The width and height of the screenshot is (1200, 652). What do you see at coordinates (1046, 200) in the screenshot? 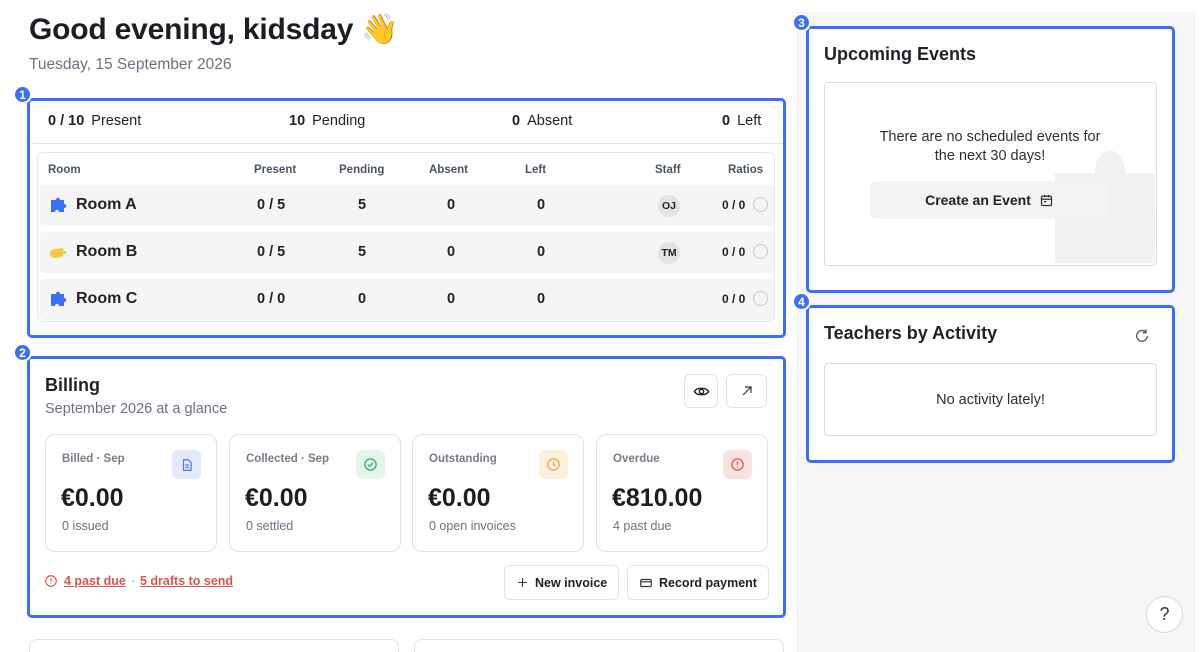
I see `calendar-icon` at bounding box center [1046, 200].